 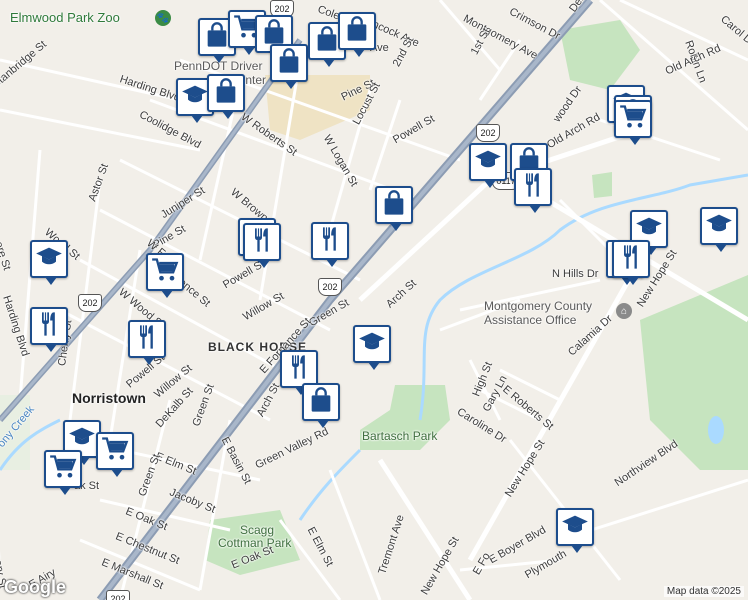 What do you see at coordinates (530, 320) in the screenshot?
I see `county-office-label-2: Assistance Office` at bounding box center [530, 320].